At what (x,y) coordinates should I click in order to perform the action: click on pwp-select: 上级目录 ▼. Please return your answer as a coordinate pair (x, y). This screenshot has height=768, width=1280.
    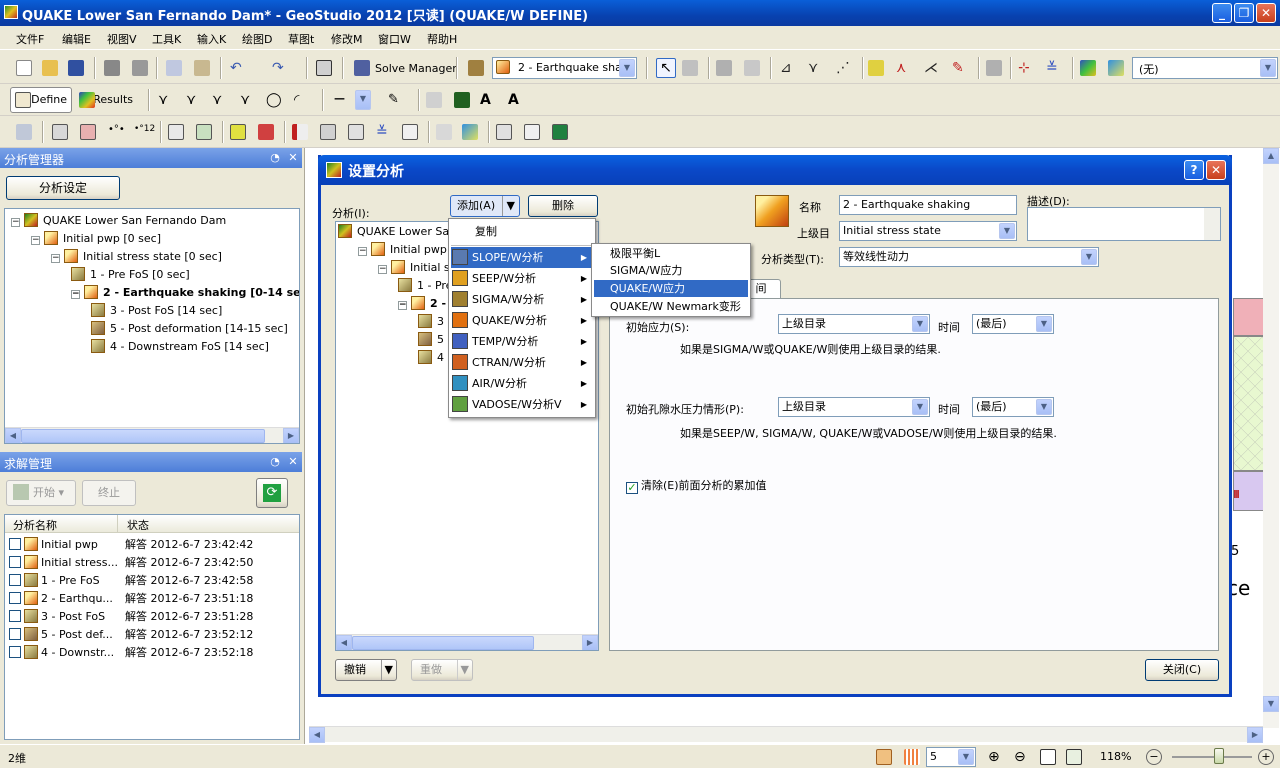
    Looking at the image, I should click on (854, 407).